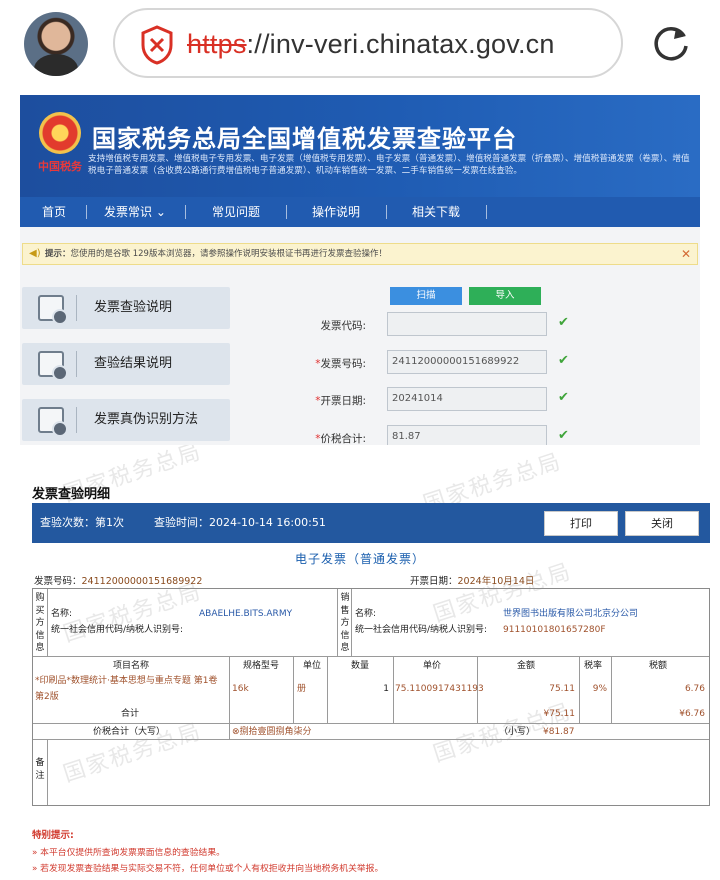  What do you see at coordinates (71, 494) in the screenshot?
I see `detail-title: 发票查验明细` at bounding box center [71, 494].